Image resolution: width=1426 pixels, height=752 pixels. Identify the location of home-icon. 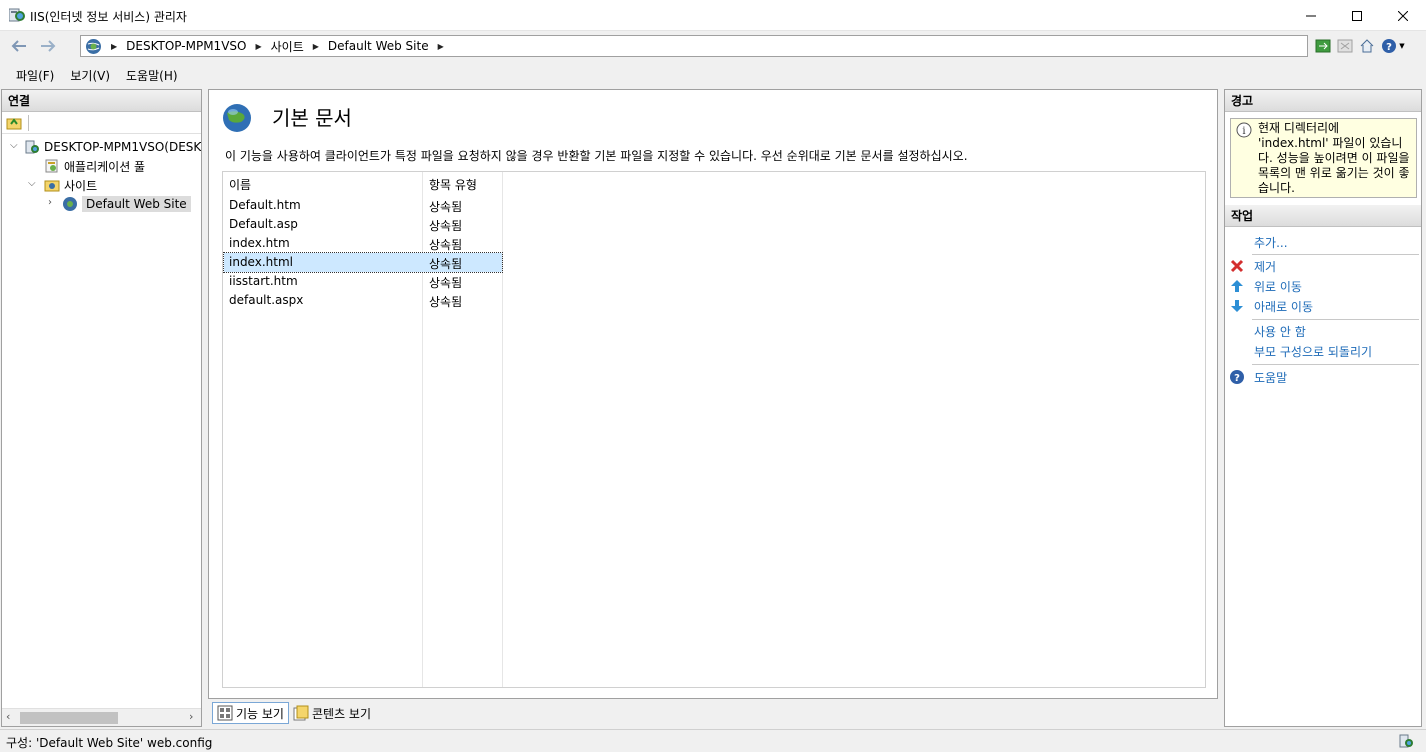
(1367, 46).